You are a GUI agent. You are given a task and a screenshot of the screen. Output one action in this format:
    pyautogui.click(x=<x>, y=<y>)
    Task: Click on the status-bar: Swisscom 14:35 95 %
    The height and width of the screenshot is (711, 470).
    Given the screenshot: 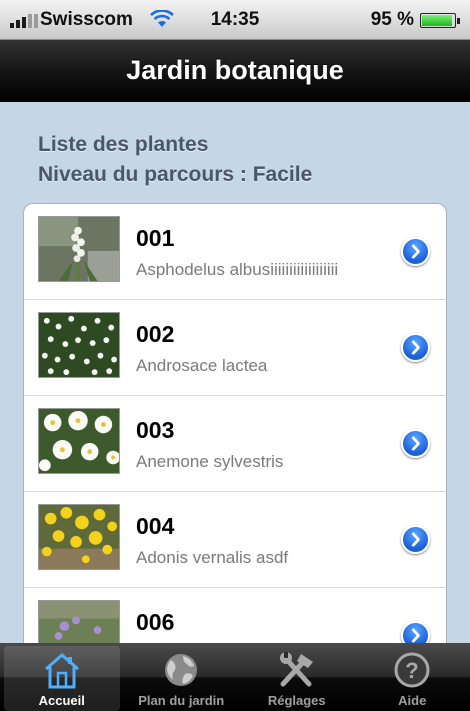 What is the action you would take?
    pyautogui.click(x=235, y=20)
    